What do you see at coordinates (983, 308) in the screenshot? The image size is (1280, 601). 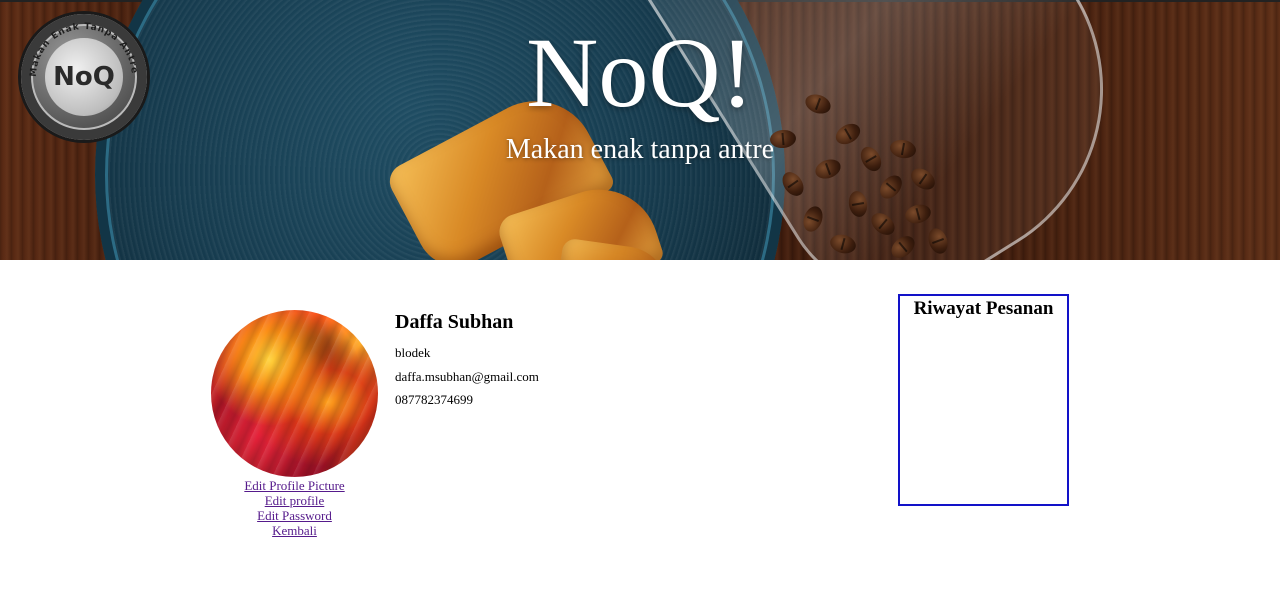 I see `order-history-title: Riwayat Pesanan` at bounding box center [983, 308].